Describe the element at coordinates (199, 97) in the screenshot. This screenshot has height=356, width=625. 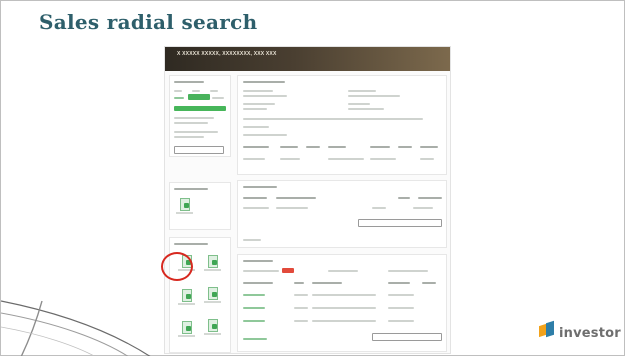
I see `estimate-value` at that location.